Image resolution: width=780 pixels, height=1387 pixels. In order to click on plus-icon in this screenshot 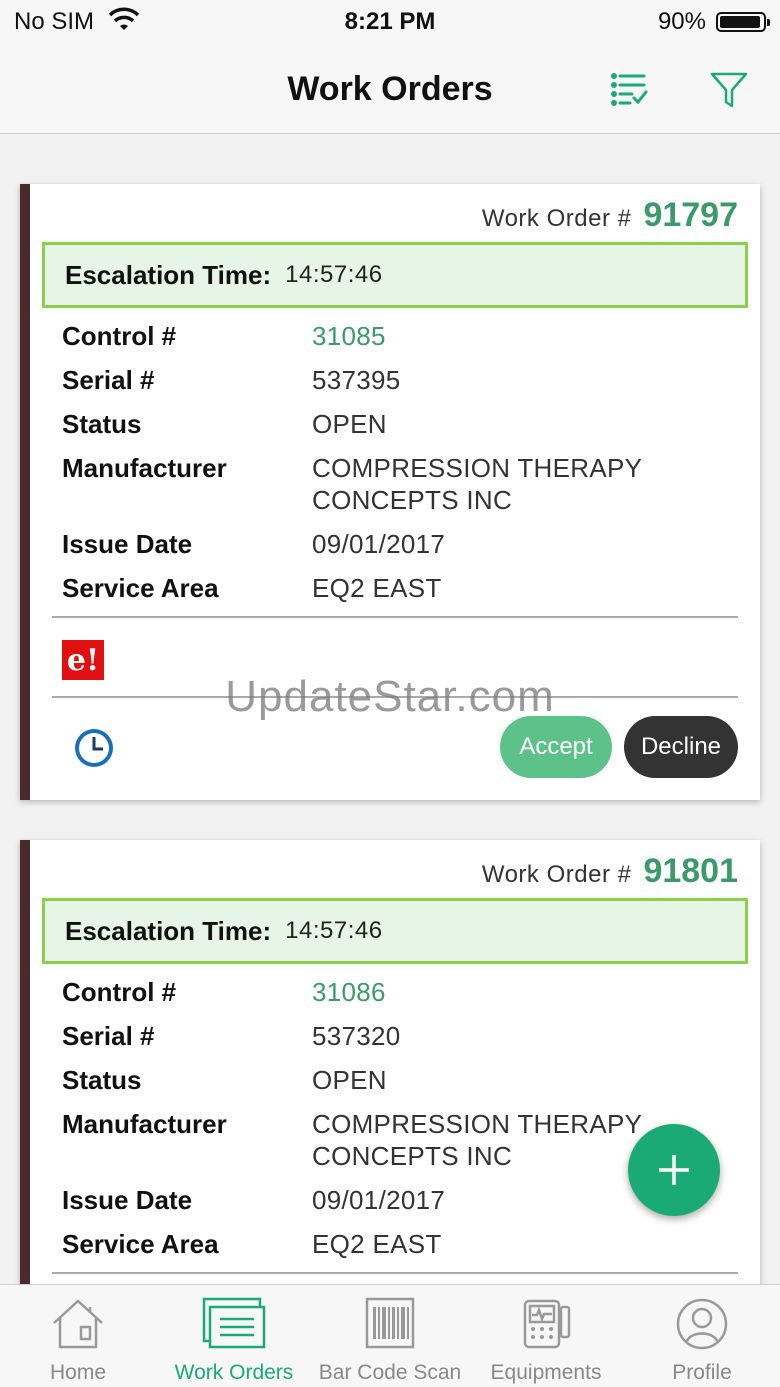, I will do `click(674, 1170)`.